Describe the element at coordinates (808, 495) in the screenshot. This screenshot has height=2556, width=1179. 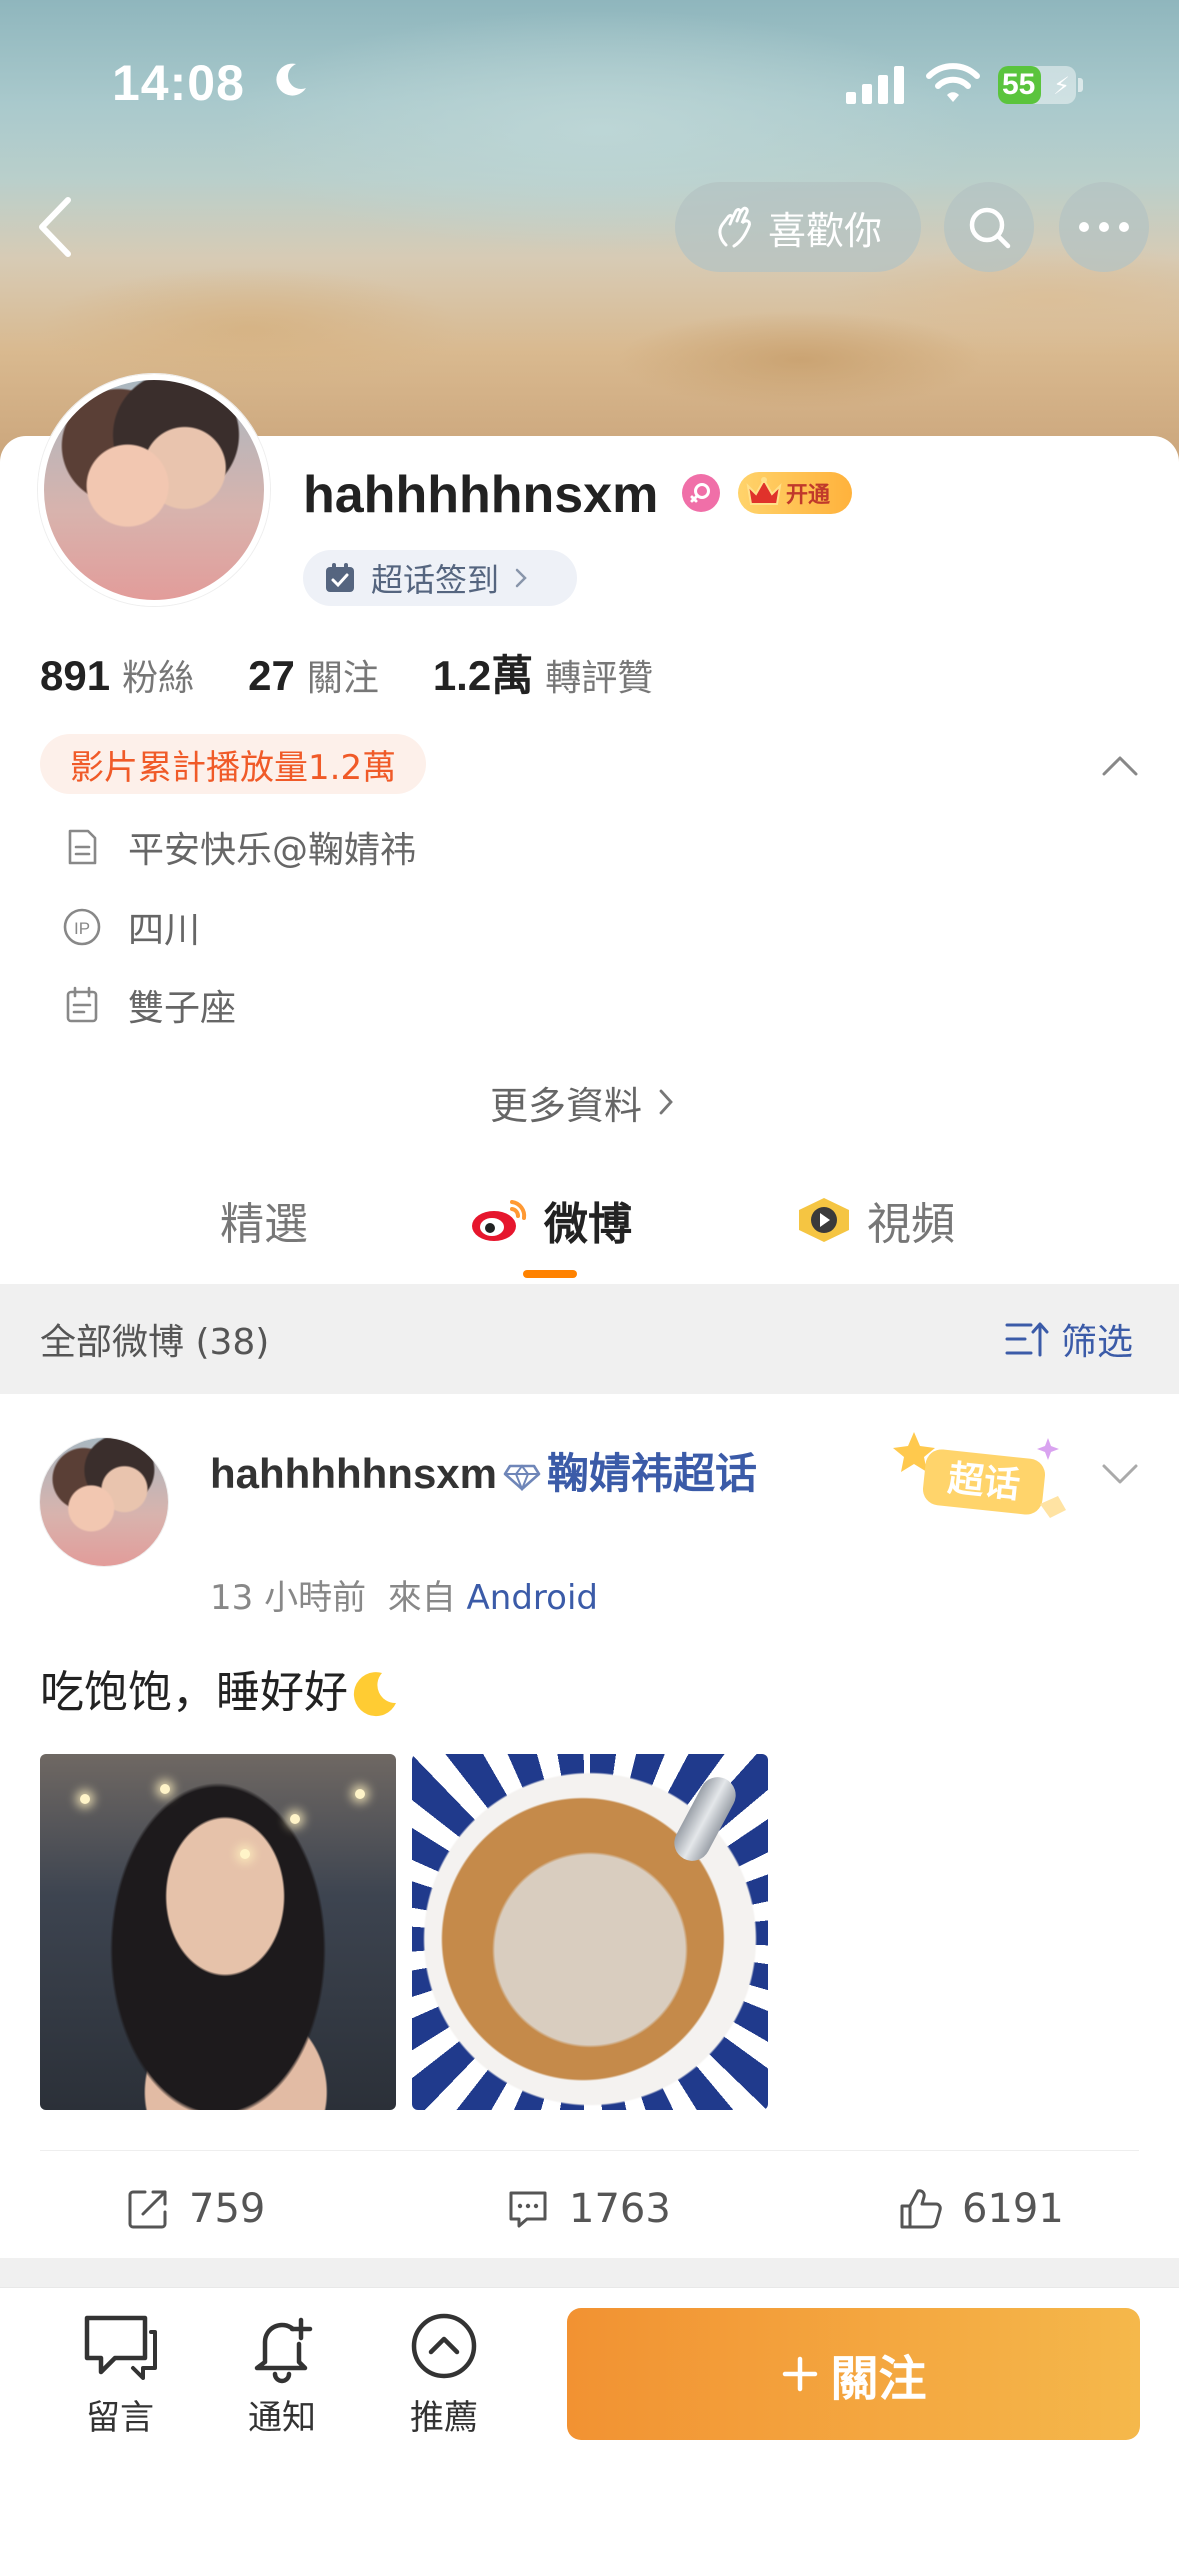
I see `vip-badge-label: 开通` at that location.